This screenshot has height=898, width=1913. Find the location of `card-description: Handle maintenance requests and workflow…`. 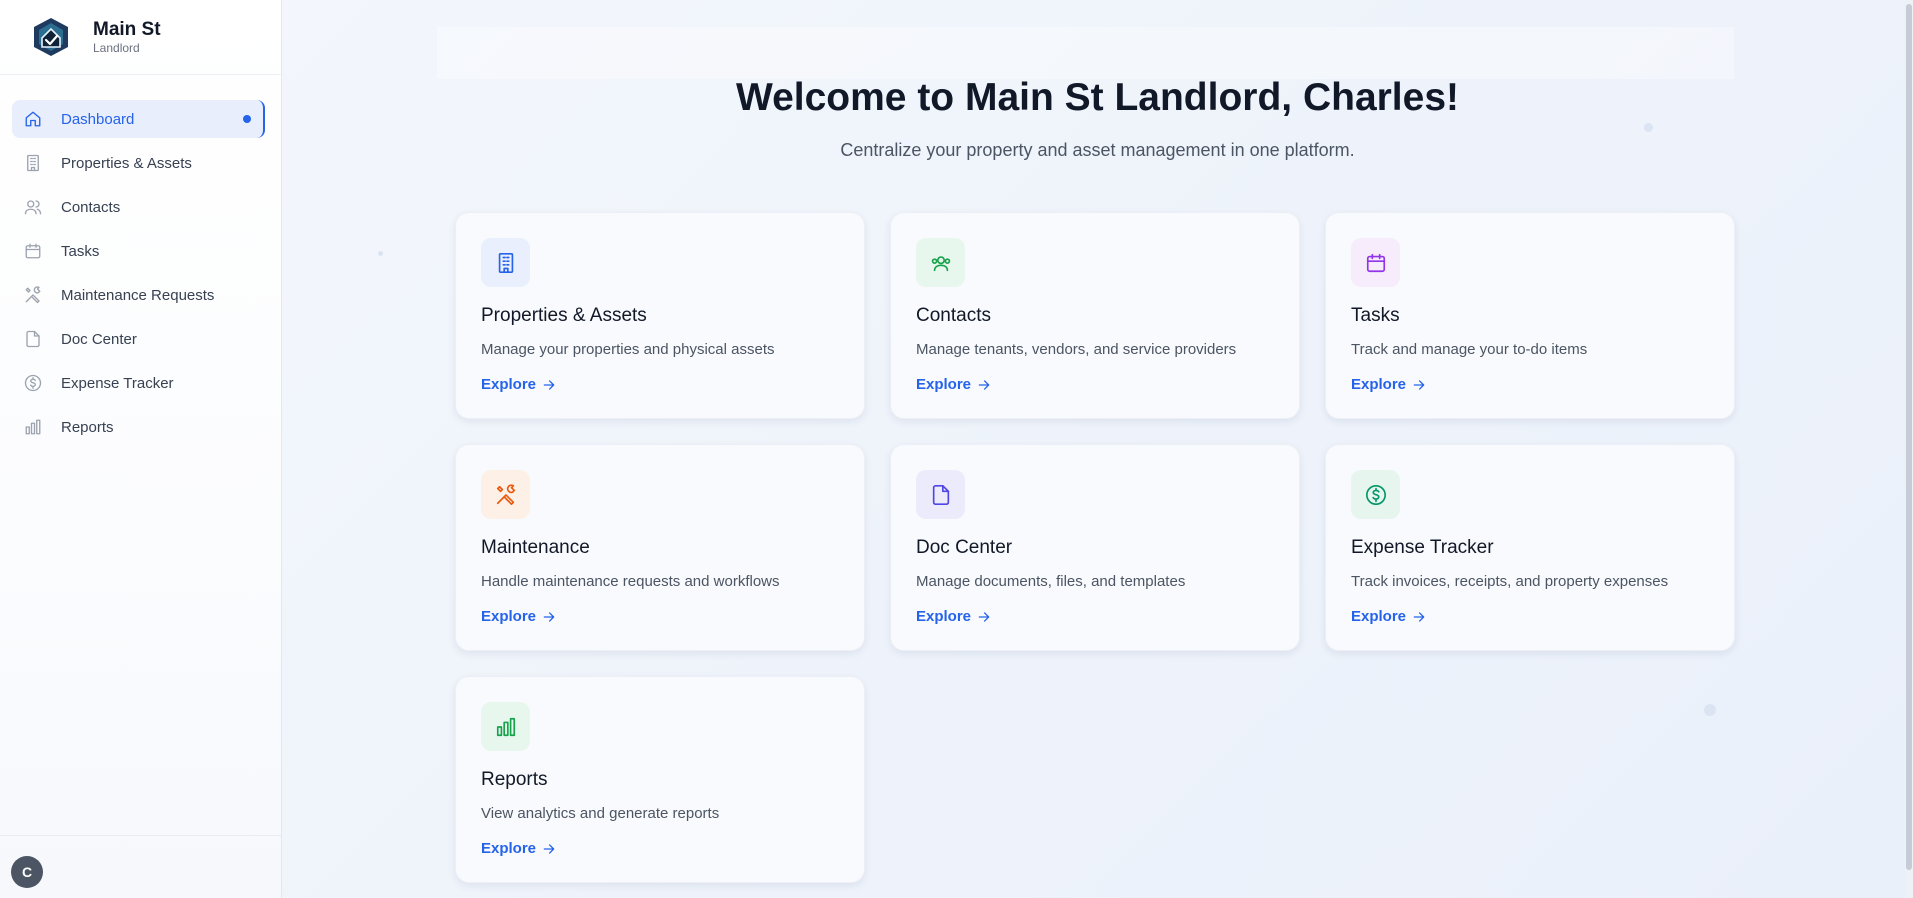

card-description: Handle maintenance requests and workflow… is located at coordinates (630, 581).